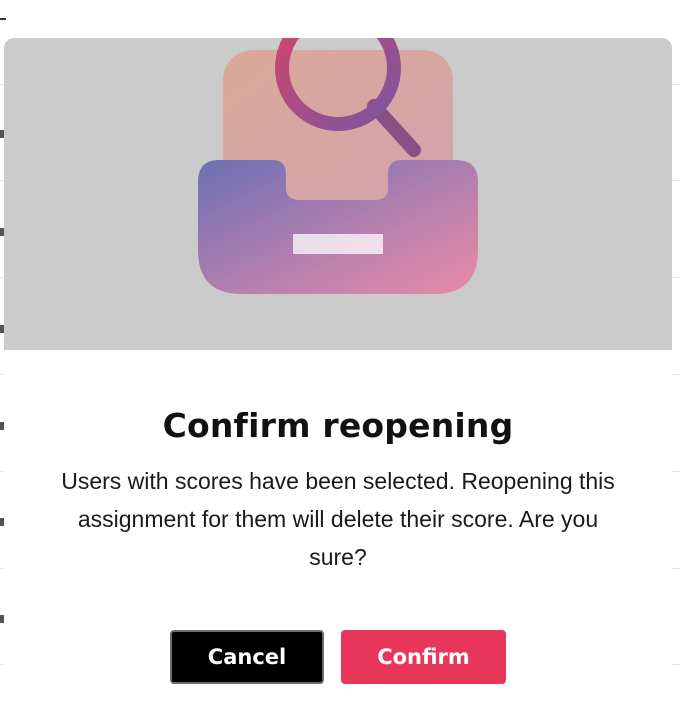 The image size is (680, 728). What do you see at coordinates (338, 425) in the screenshot?
I see `dialog-title: Confirm reopening` at bounding box center [338, 425].